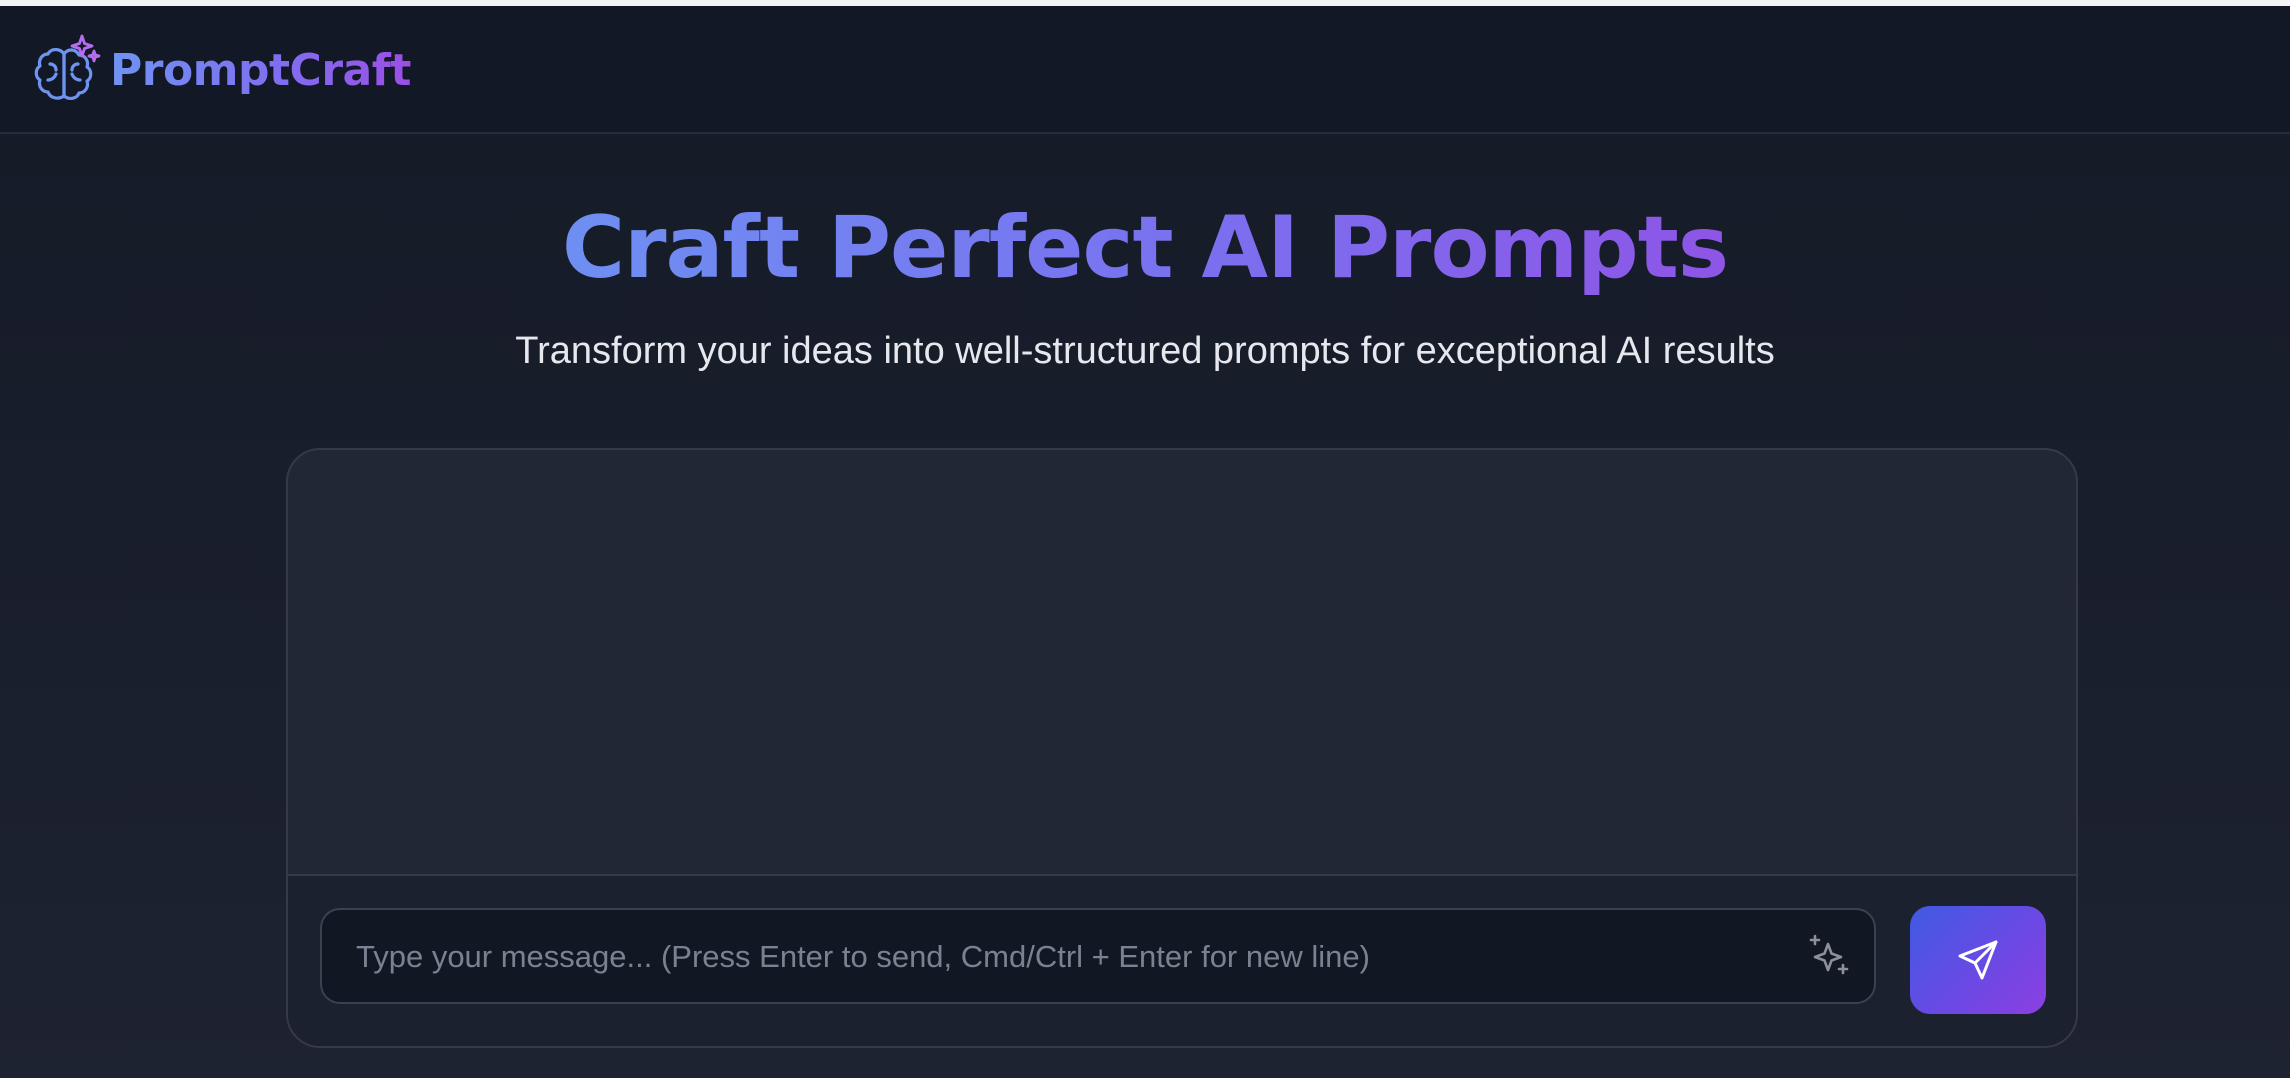 This screenshot has height=1078, width=2290. What do you see at coordinates (1056, 957) in the screenshot?
I see `message-input` at bounding box center [1056, 957].